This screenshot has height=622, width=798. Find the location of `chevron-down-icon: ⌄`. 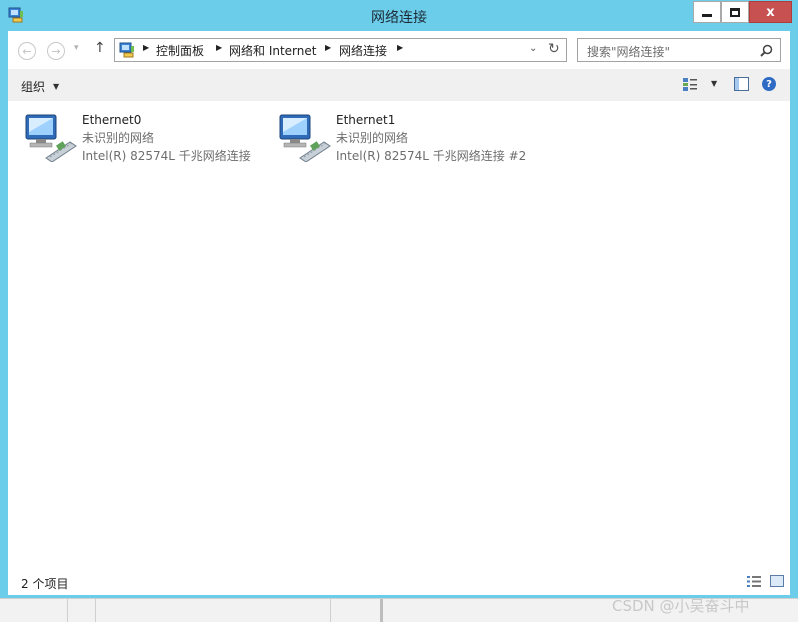

chevron-down-icon: ⌄ is located at coordinates (533, 48).